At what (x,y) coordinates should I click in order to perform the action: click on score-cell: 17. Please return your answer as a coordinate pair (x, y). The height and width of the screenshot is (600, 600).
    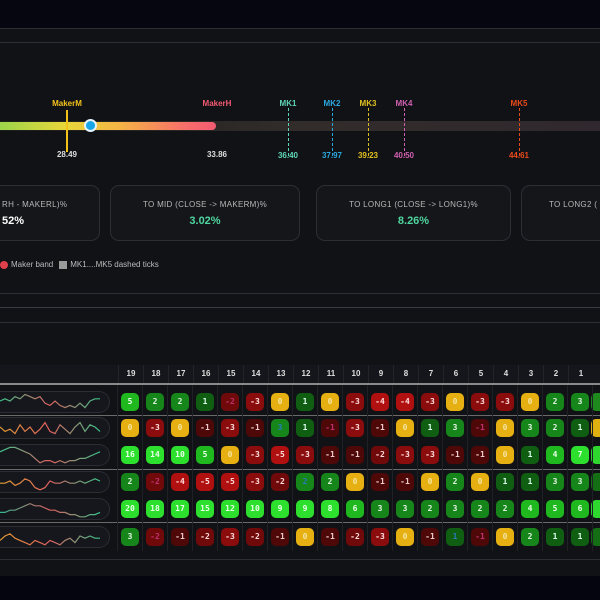
    Looking at the image, I should click on (180, 509).